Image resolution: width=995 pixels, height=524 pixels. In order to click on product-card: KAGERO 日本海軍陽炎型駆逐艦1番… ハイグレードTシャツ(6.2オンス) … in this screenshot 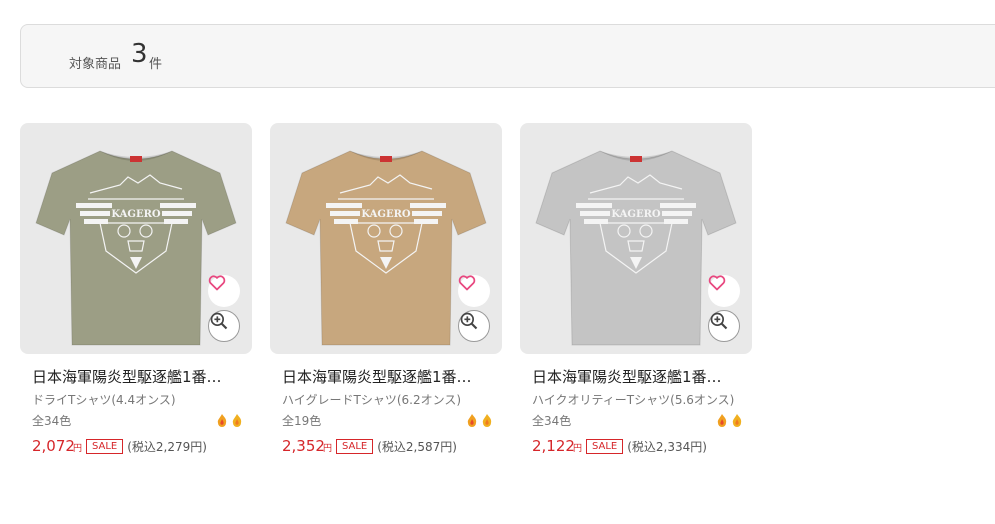, I will do `click(386, 289)`.